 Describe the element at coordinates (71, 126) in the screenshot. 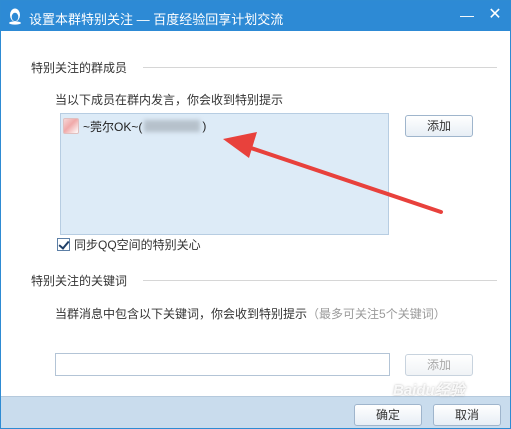

I see `avatar` at that location.